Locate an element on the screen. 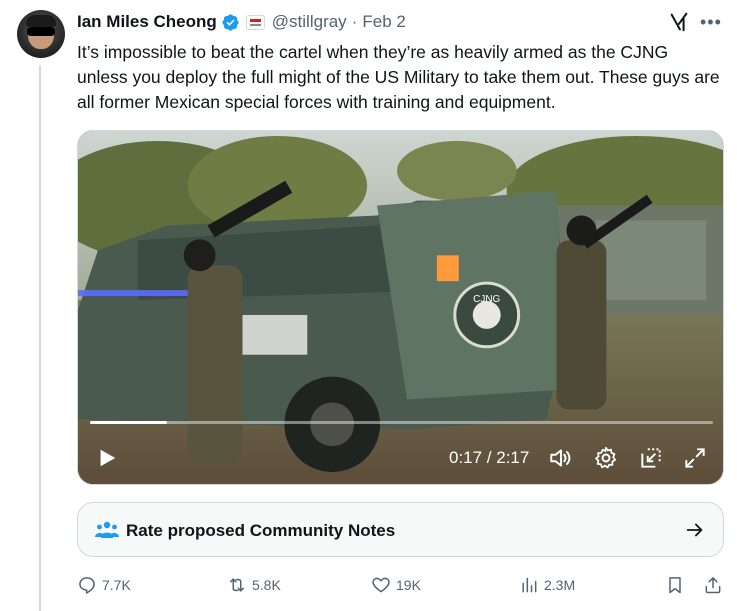  tweet-header: Ian Miles Cheong @stillgray · Feb 2 is located at coordinates (241, 22).